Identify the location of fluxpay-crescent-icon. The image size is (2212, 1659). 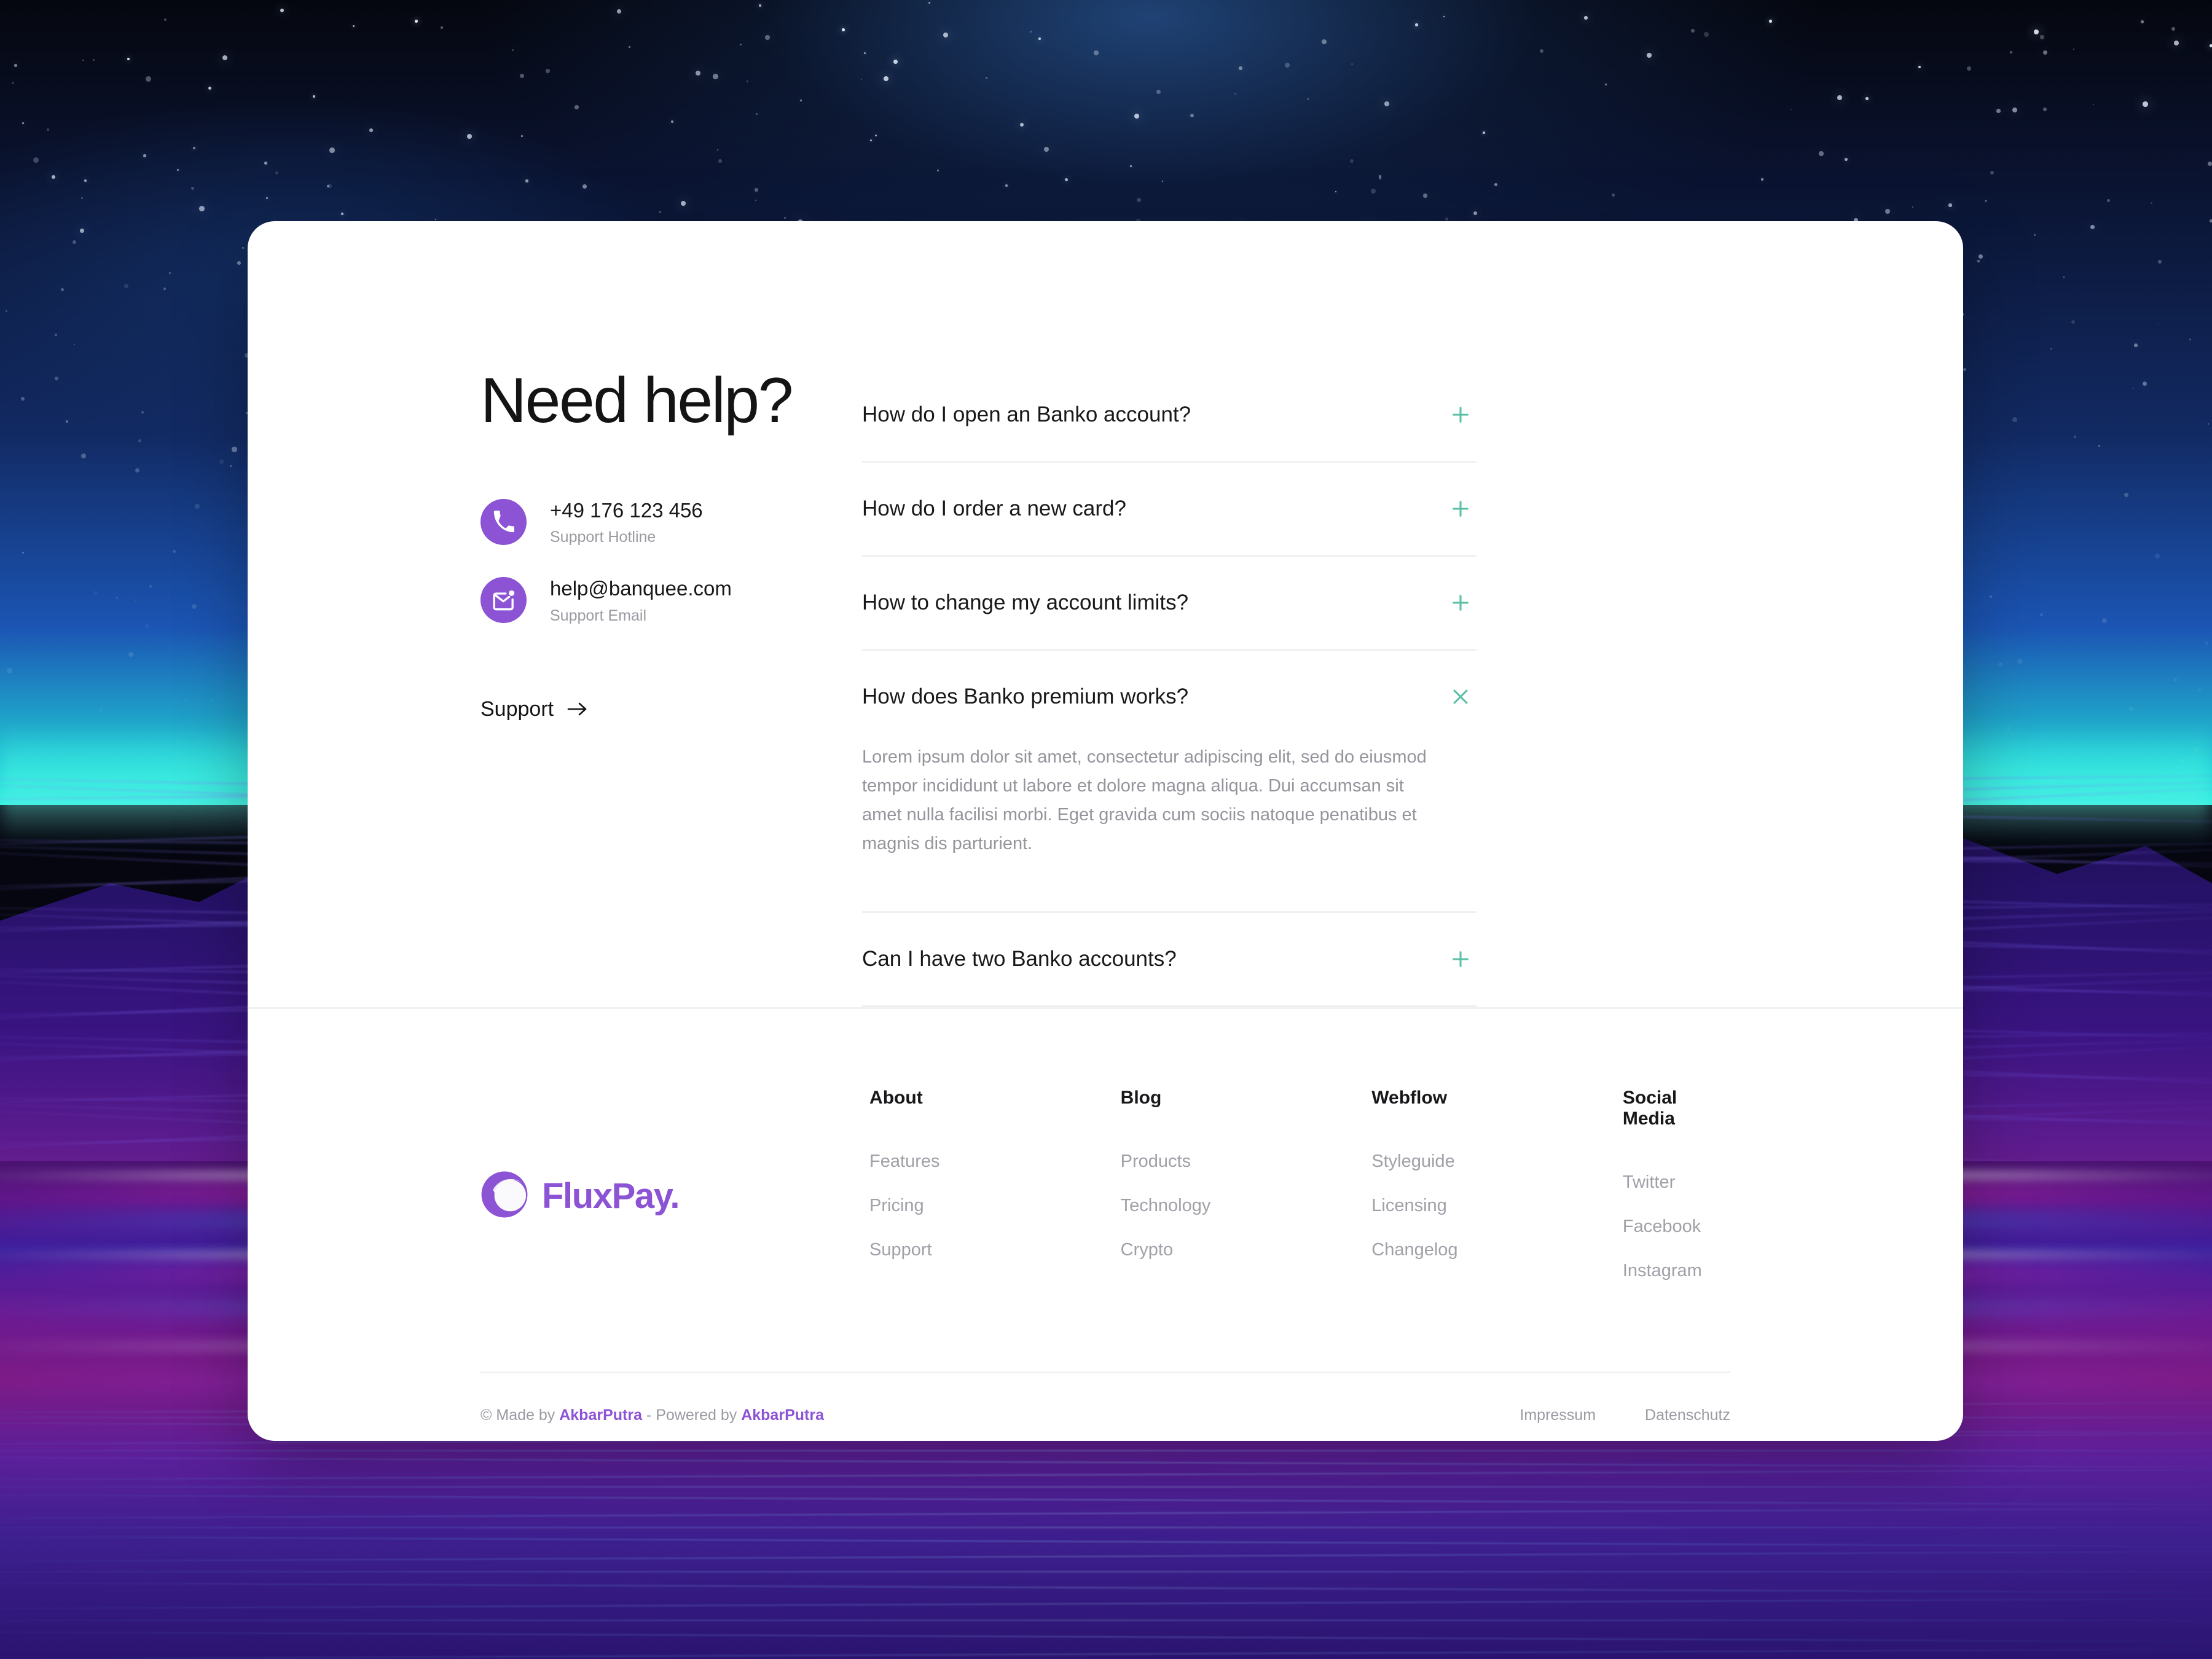
(504, 1196).